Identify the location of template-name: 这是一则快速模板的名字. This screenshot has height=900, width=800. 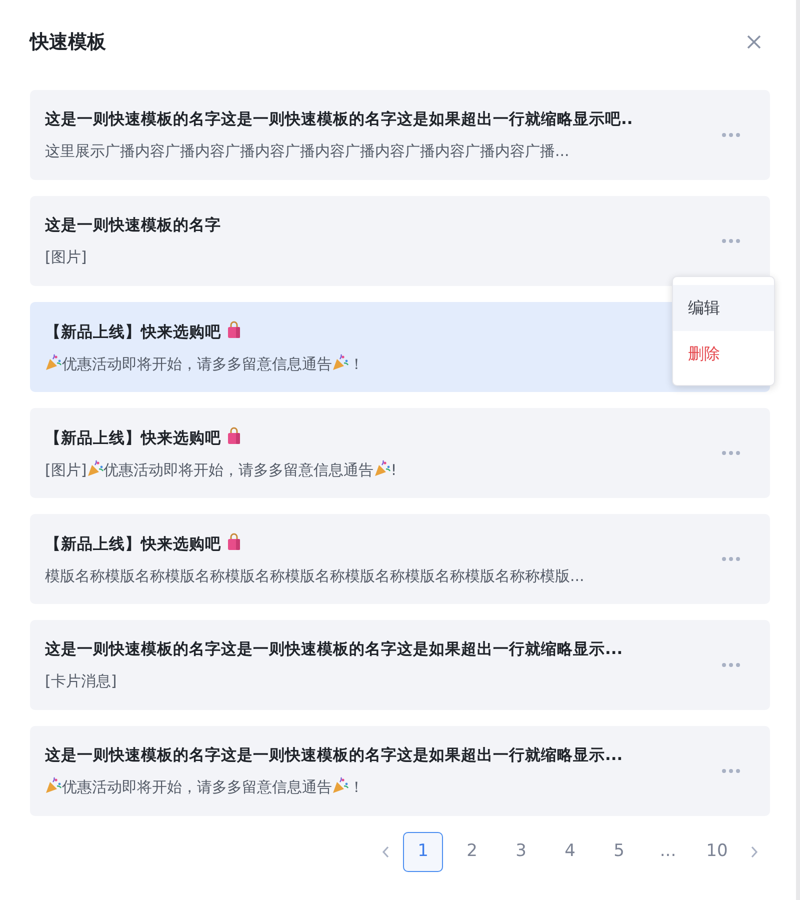
(133, 225).